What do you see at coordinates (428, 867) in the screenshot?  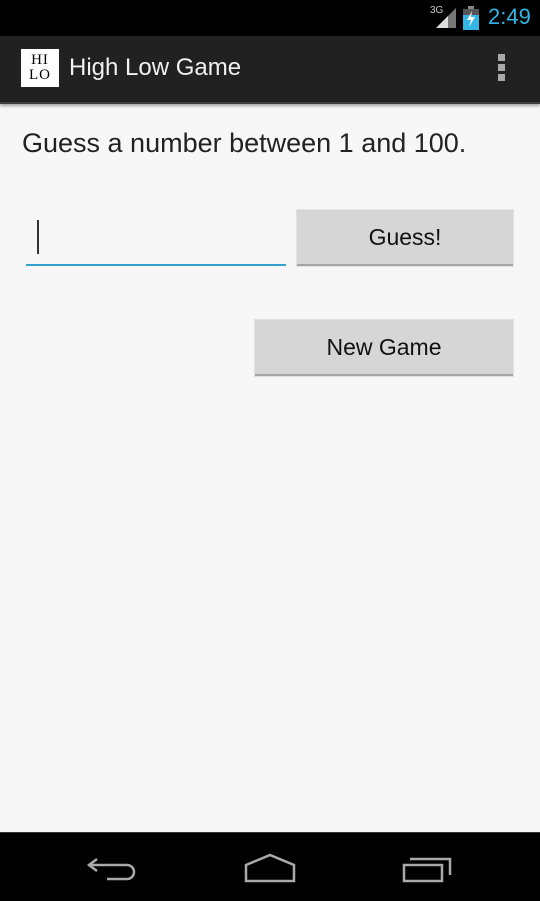 I see `recents-icon` at bounding box center [428, 867].